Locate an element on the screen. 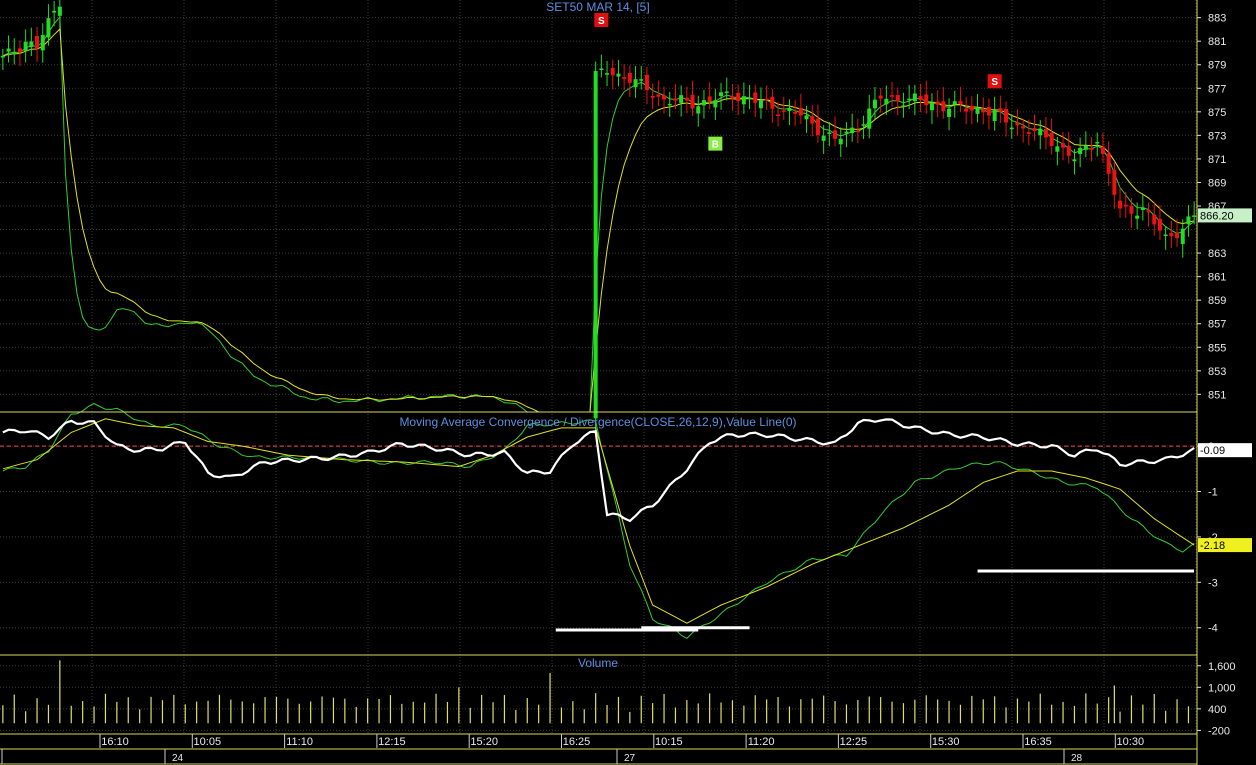 Image resolution: width=1256 pixels, height=765 pixels. time-tick-label: 12:15 is located at coordinates (392, 742).